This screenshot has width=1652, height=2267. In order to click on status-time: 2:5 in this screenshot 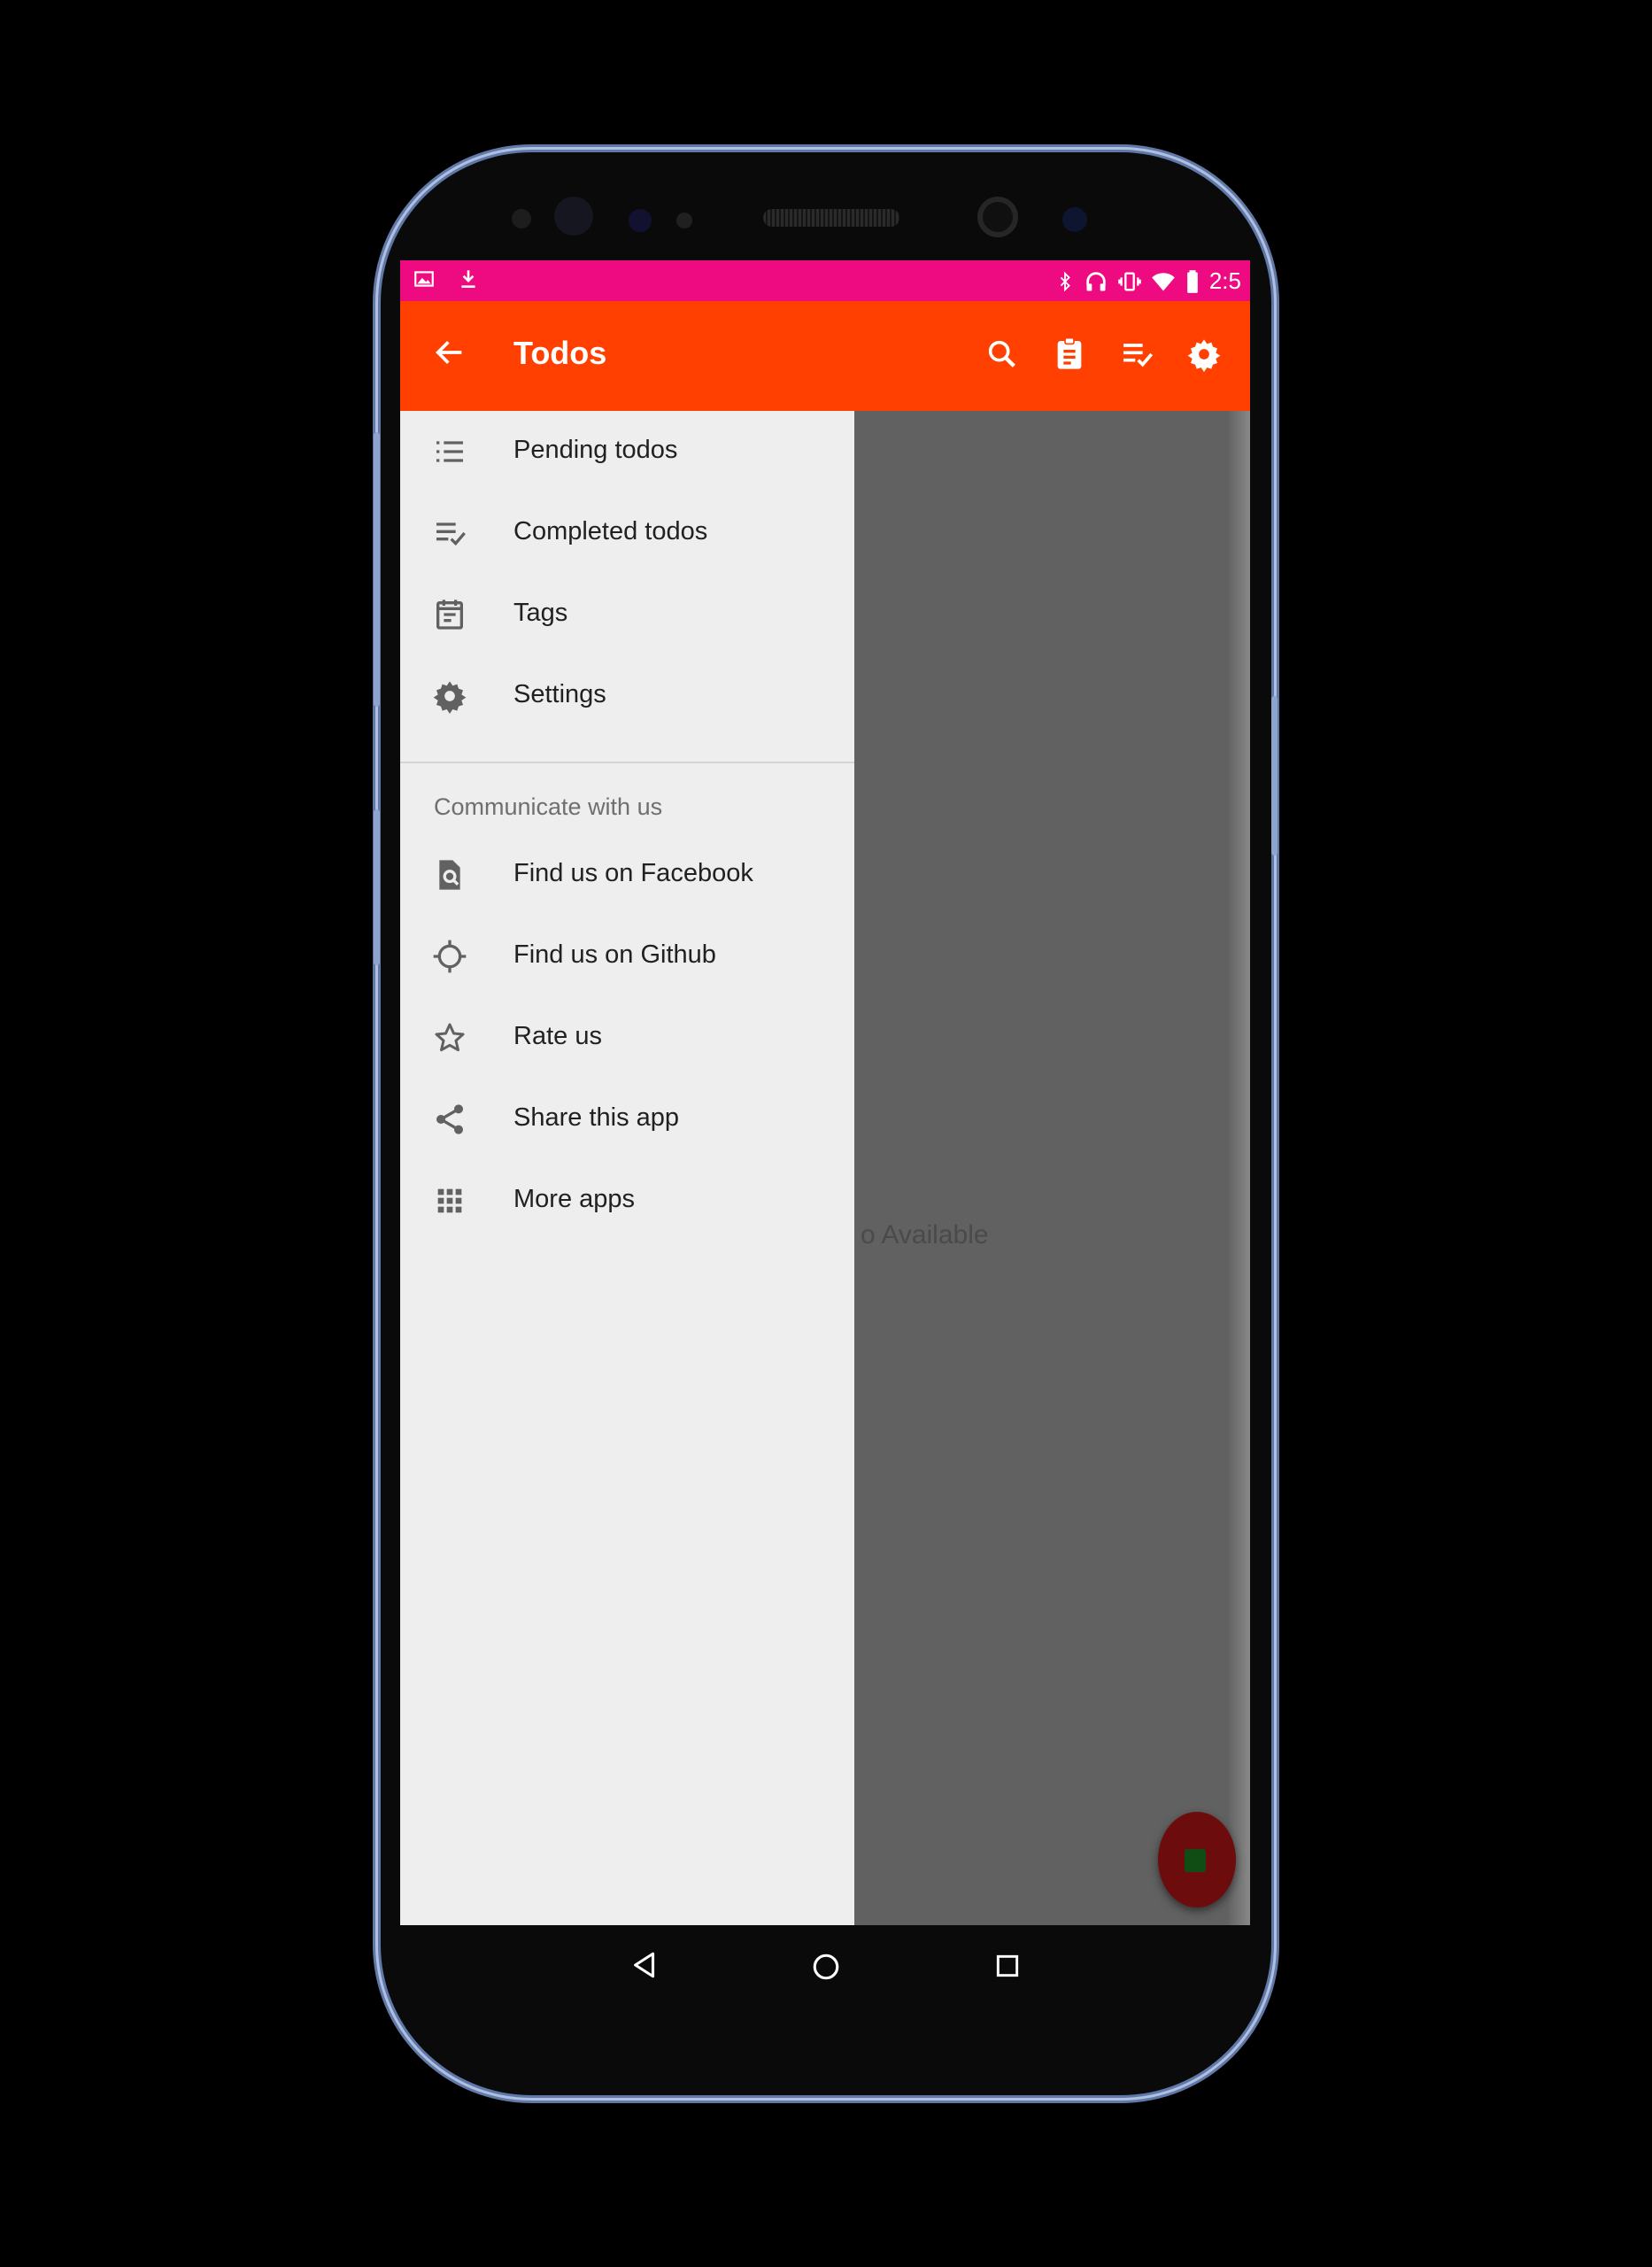, I will do `click(1224, 280)`.